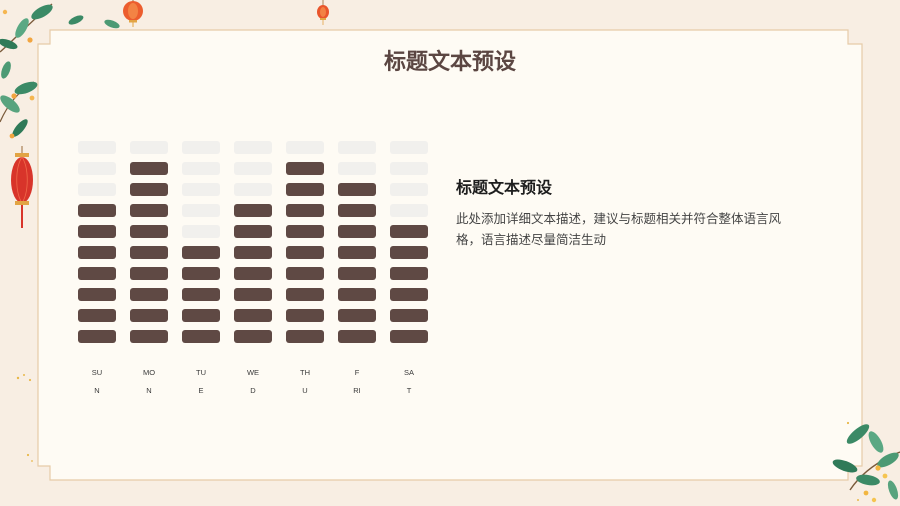  What do you see at coordinates (201, 390) in the screenshot?
I see `category-label: E` at bounding box center [201, 390].